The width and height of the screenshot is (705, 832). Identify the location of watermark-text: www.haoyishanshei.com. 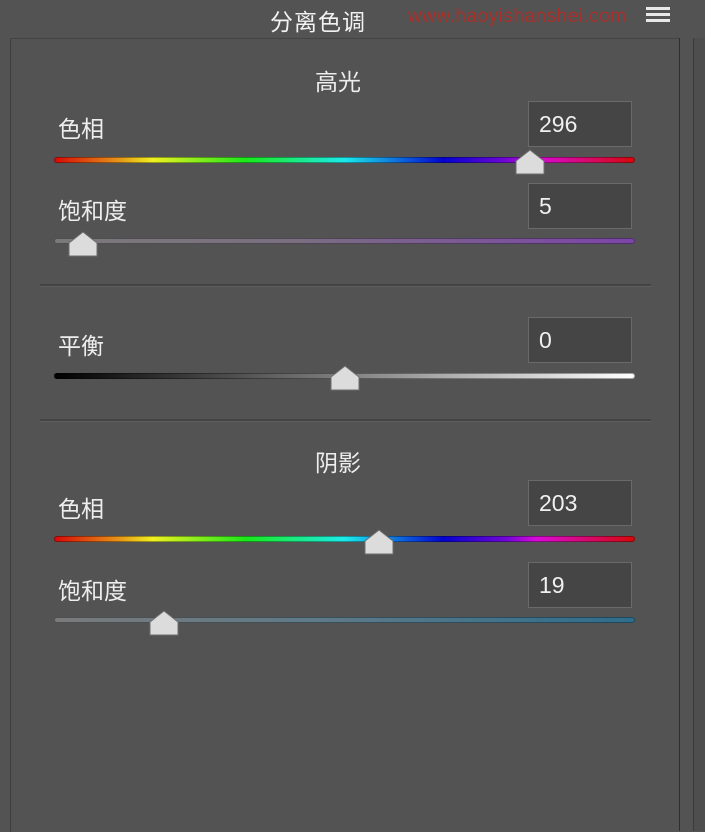
(517, 16).